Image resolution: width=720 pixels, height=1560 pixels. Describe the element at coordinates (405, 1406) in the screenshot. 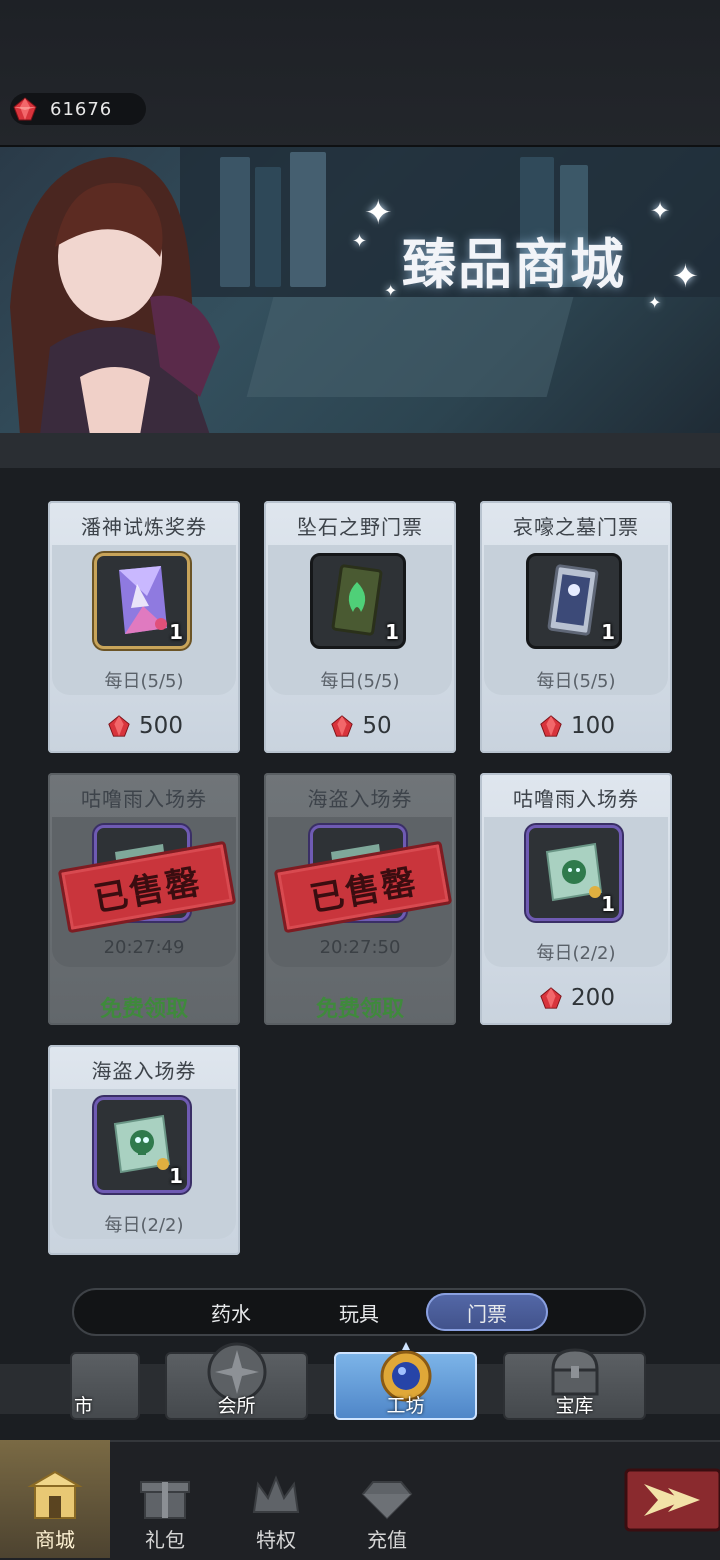

I see `subnav-label: 工坊` at that location.